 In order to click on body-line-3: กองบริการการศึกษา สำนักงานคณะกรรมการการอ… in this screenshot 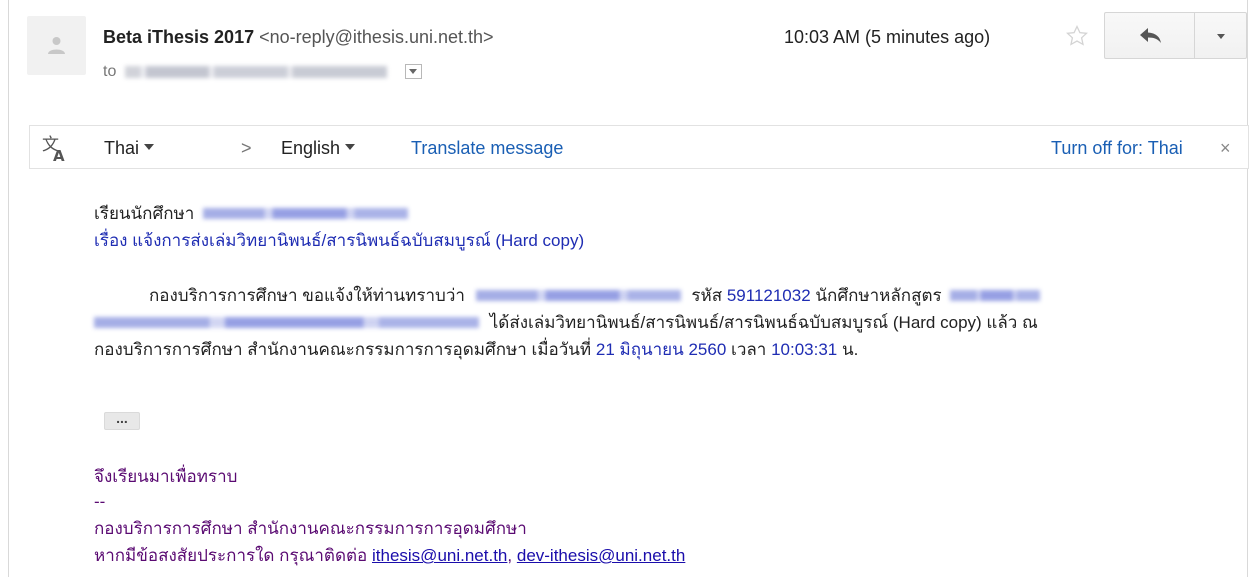, I will do `click(476, 350)`.